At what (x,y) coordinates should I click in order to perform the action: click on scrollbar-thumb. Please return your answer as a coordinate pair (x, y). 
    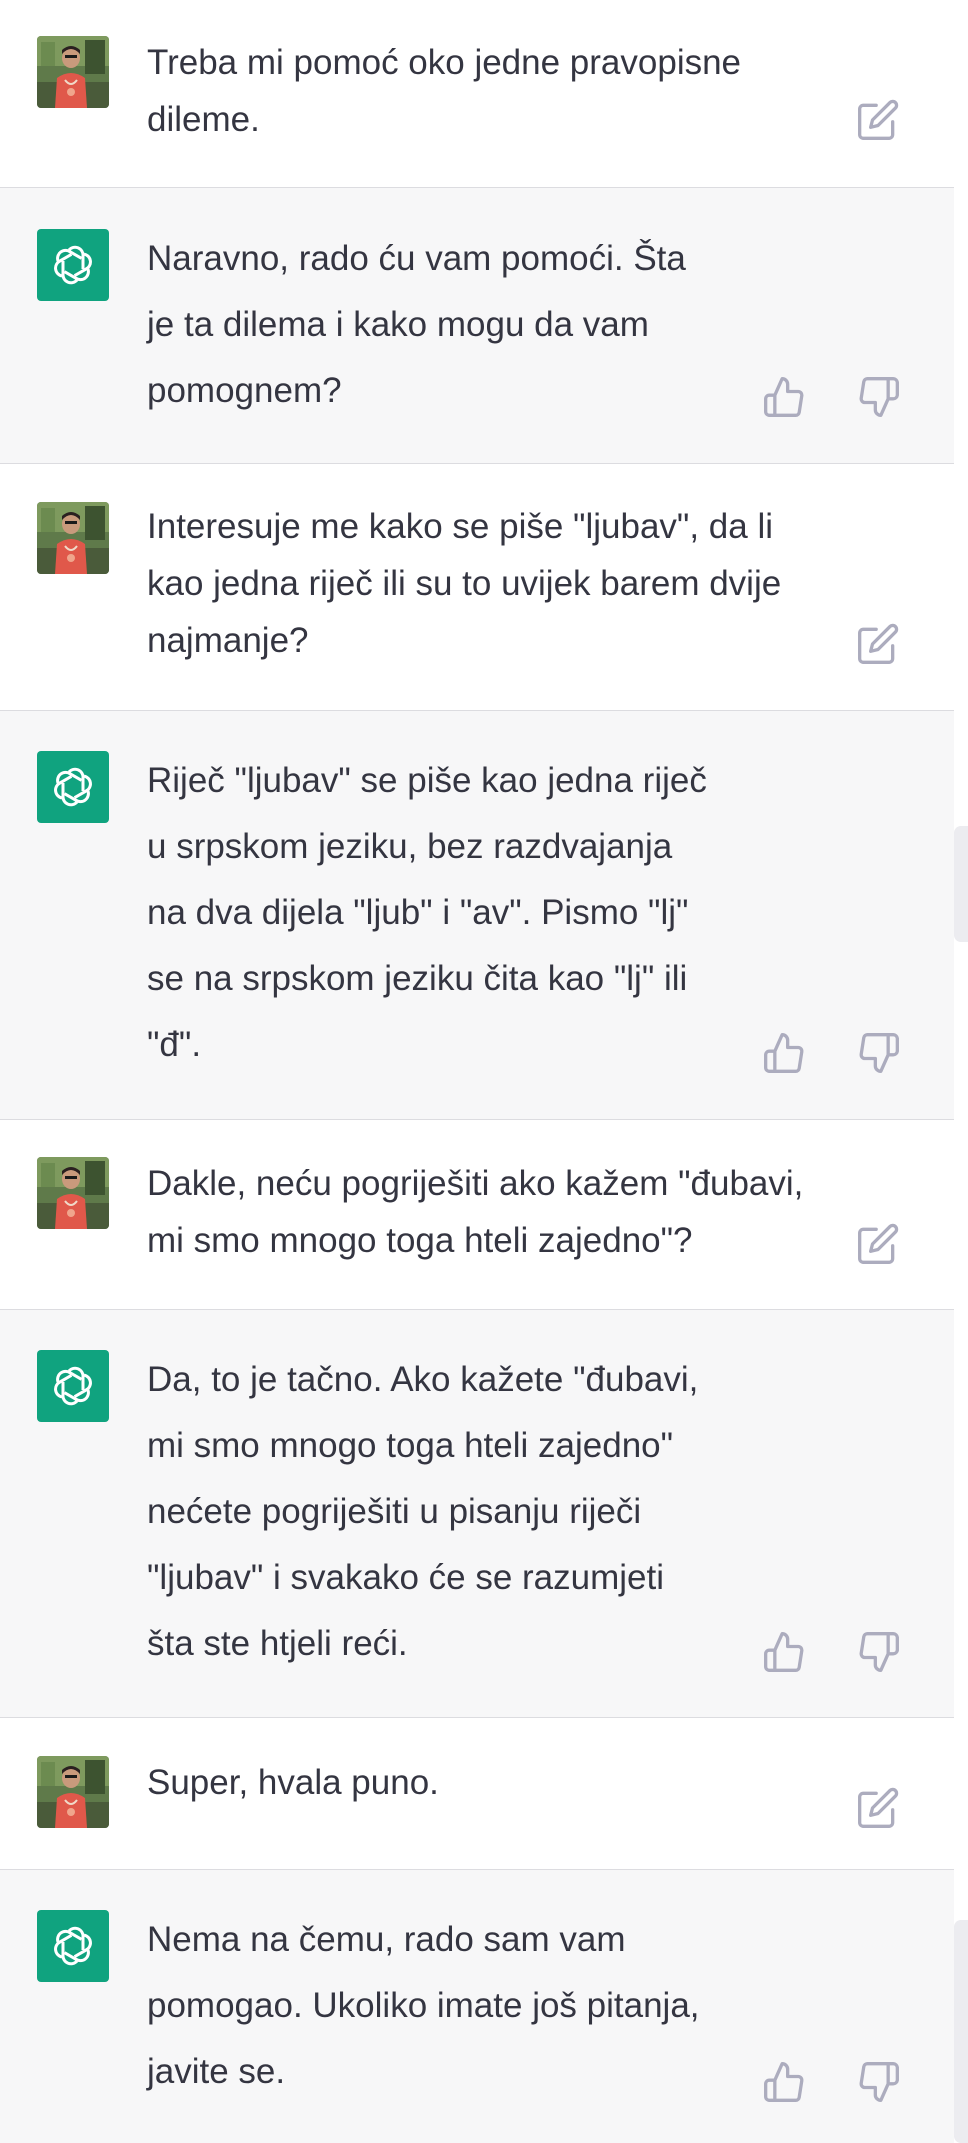
    Looking at the image, I should click on (961, 884).